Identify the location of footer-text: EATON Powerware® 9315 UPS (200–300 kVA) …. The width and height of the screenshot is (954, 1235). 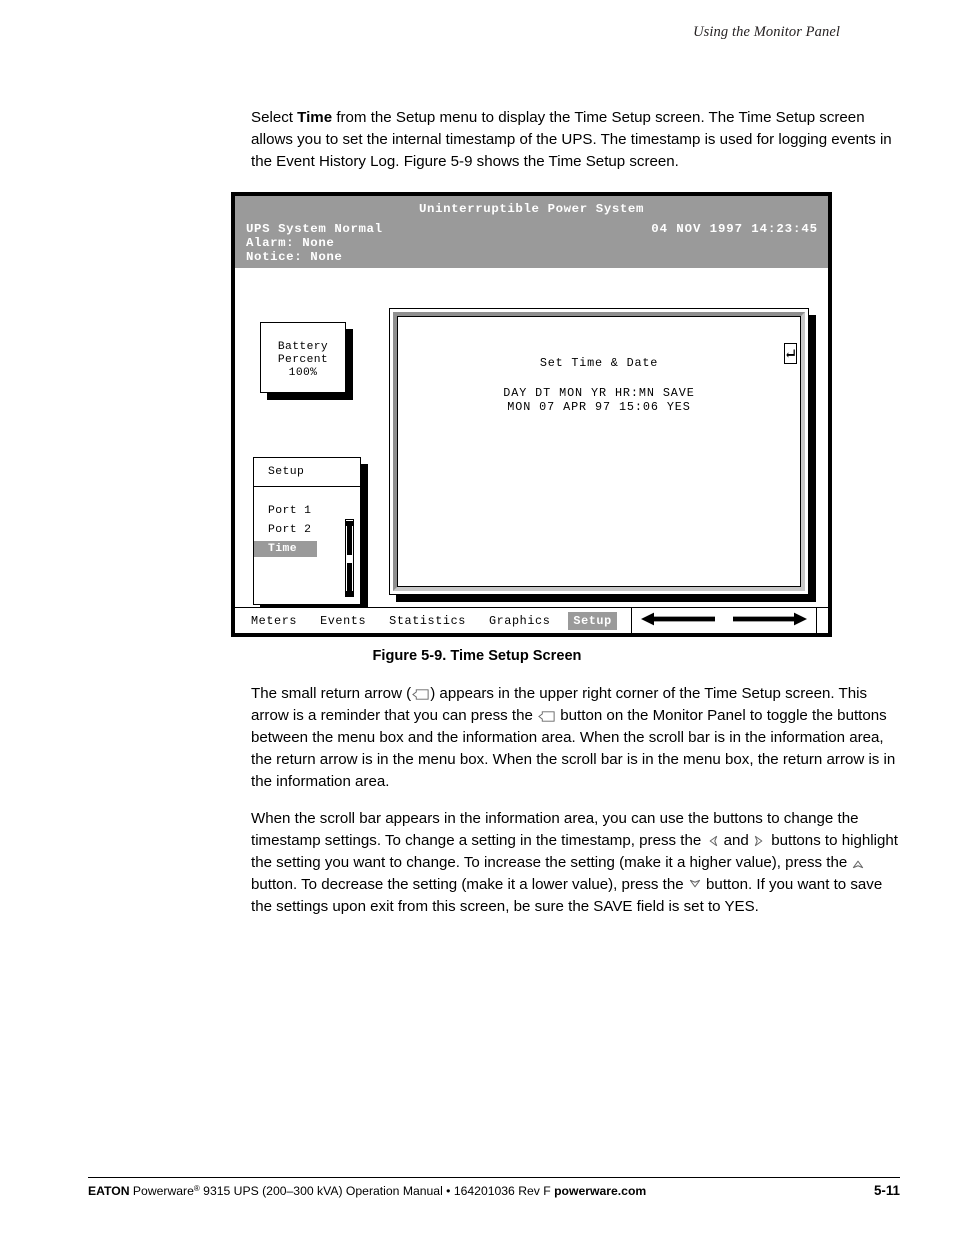
(367, 1191).